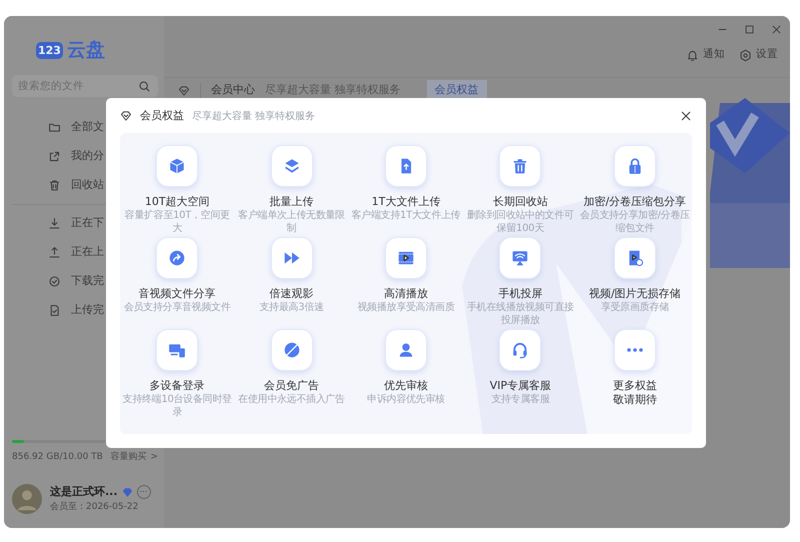 The image size is (800, 542). Describe the element at coordinates (162, 116) in the screenshot. I see `dialog-title: 会员权益` at that location.